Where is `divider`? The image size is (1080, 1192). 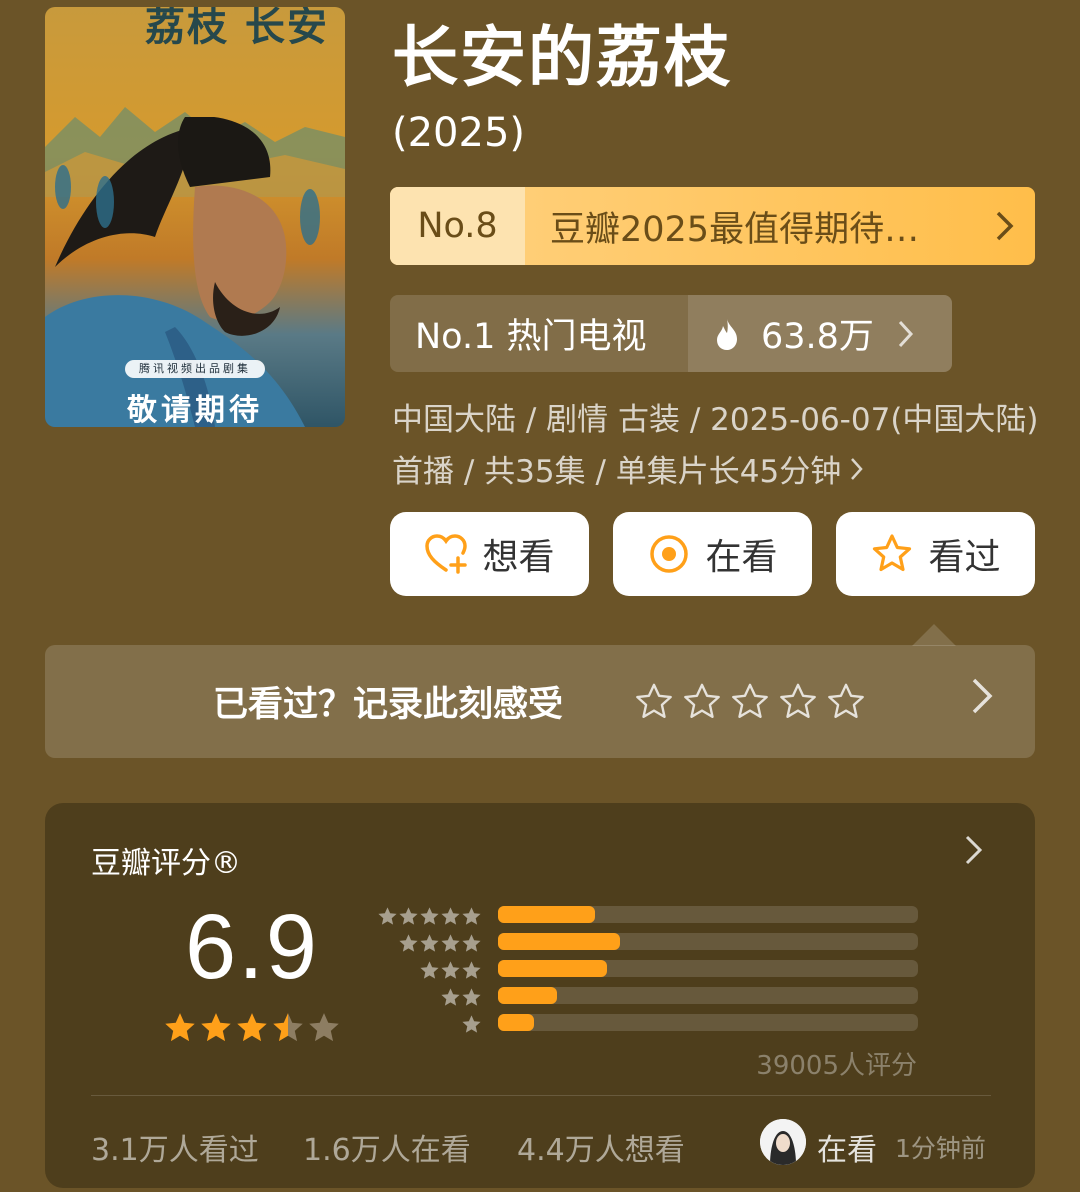 divider is located at coordinates (541, 1095).